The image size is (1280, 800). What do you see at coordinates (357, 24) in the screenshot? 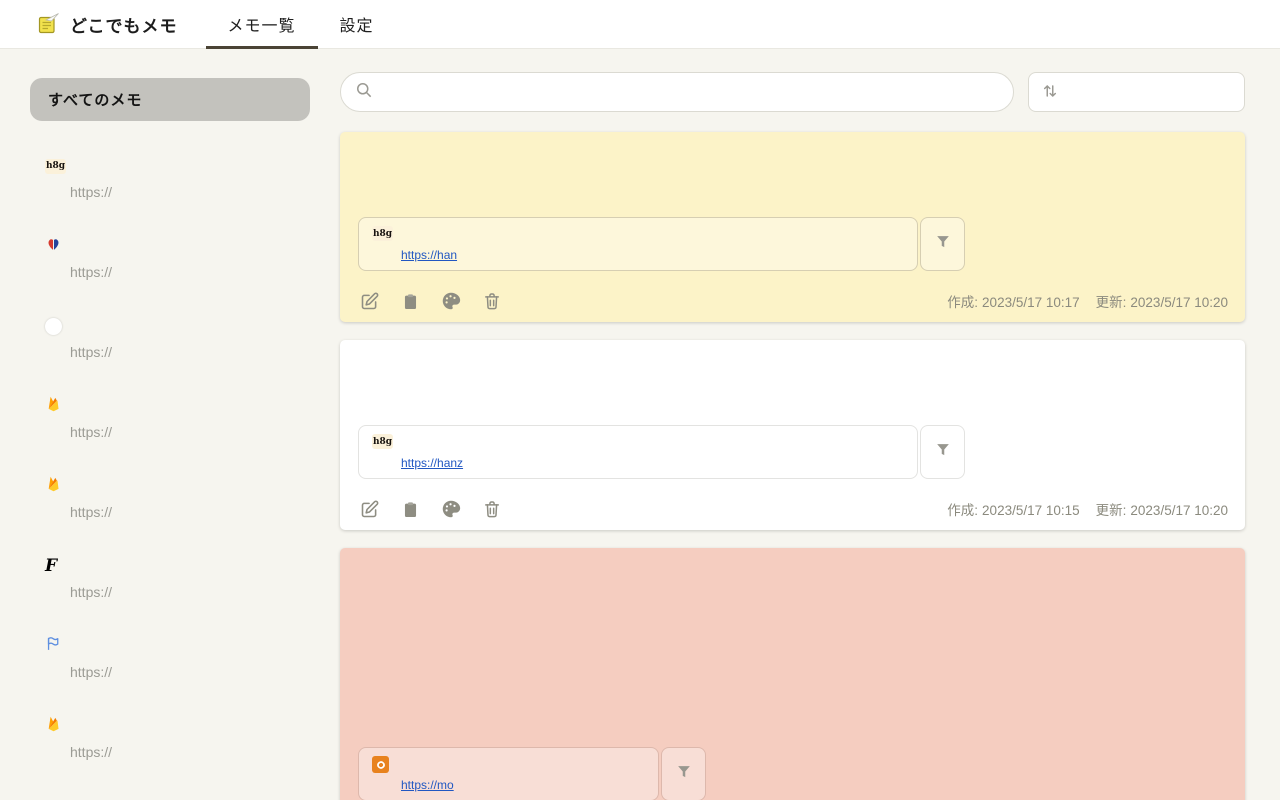
I see `tab-settings: 設定` at bounding box center [357, 24].